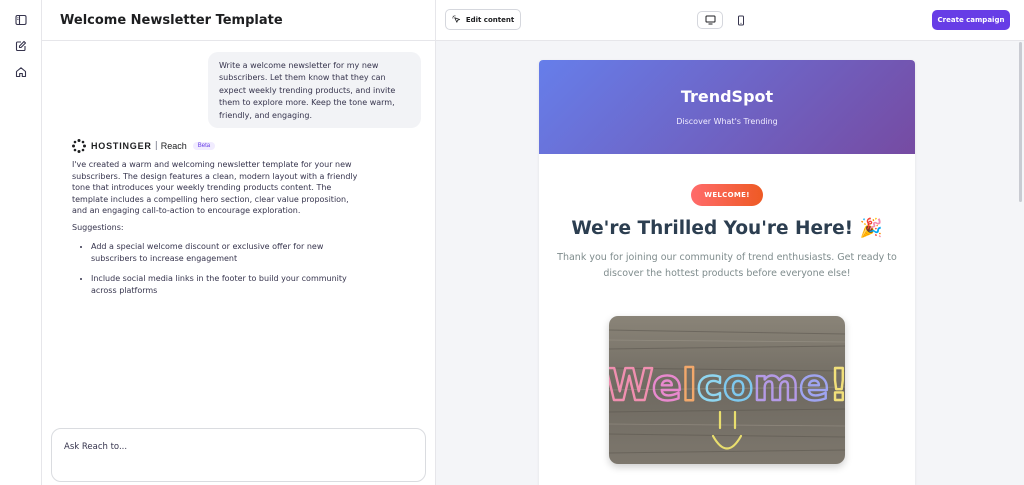 The width and height of the screenshot is (1024, 485). What do you see at coordinates (727, 121) in the screenshot?
I see `newsletter-tagline: Discover What's Trending` at bounding box center [727, 121].